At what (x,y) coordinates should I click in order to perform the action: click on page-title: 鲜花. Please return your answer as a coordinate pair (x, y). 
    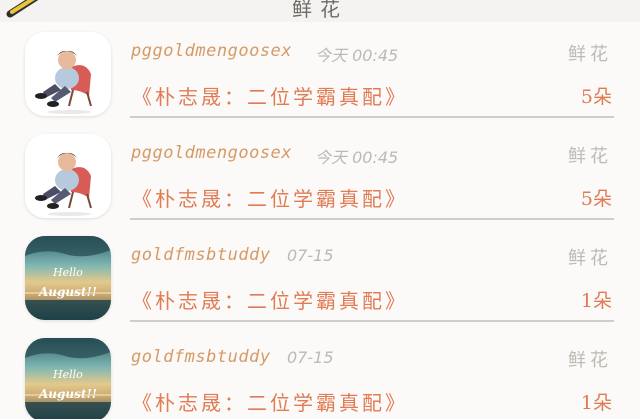
    Looking at the image, I should click on (320, 10).